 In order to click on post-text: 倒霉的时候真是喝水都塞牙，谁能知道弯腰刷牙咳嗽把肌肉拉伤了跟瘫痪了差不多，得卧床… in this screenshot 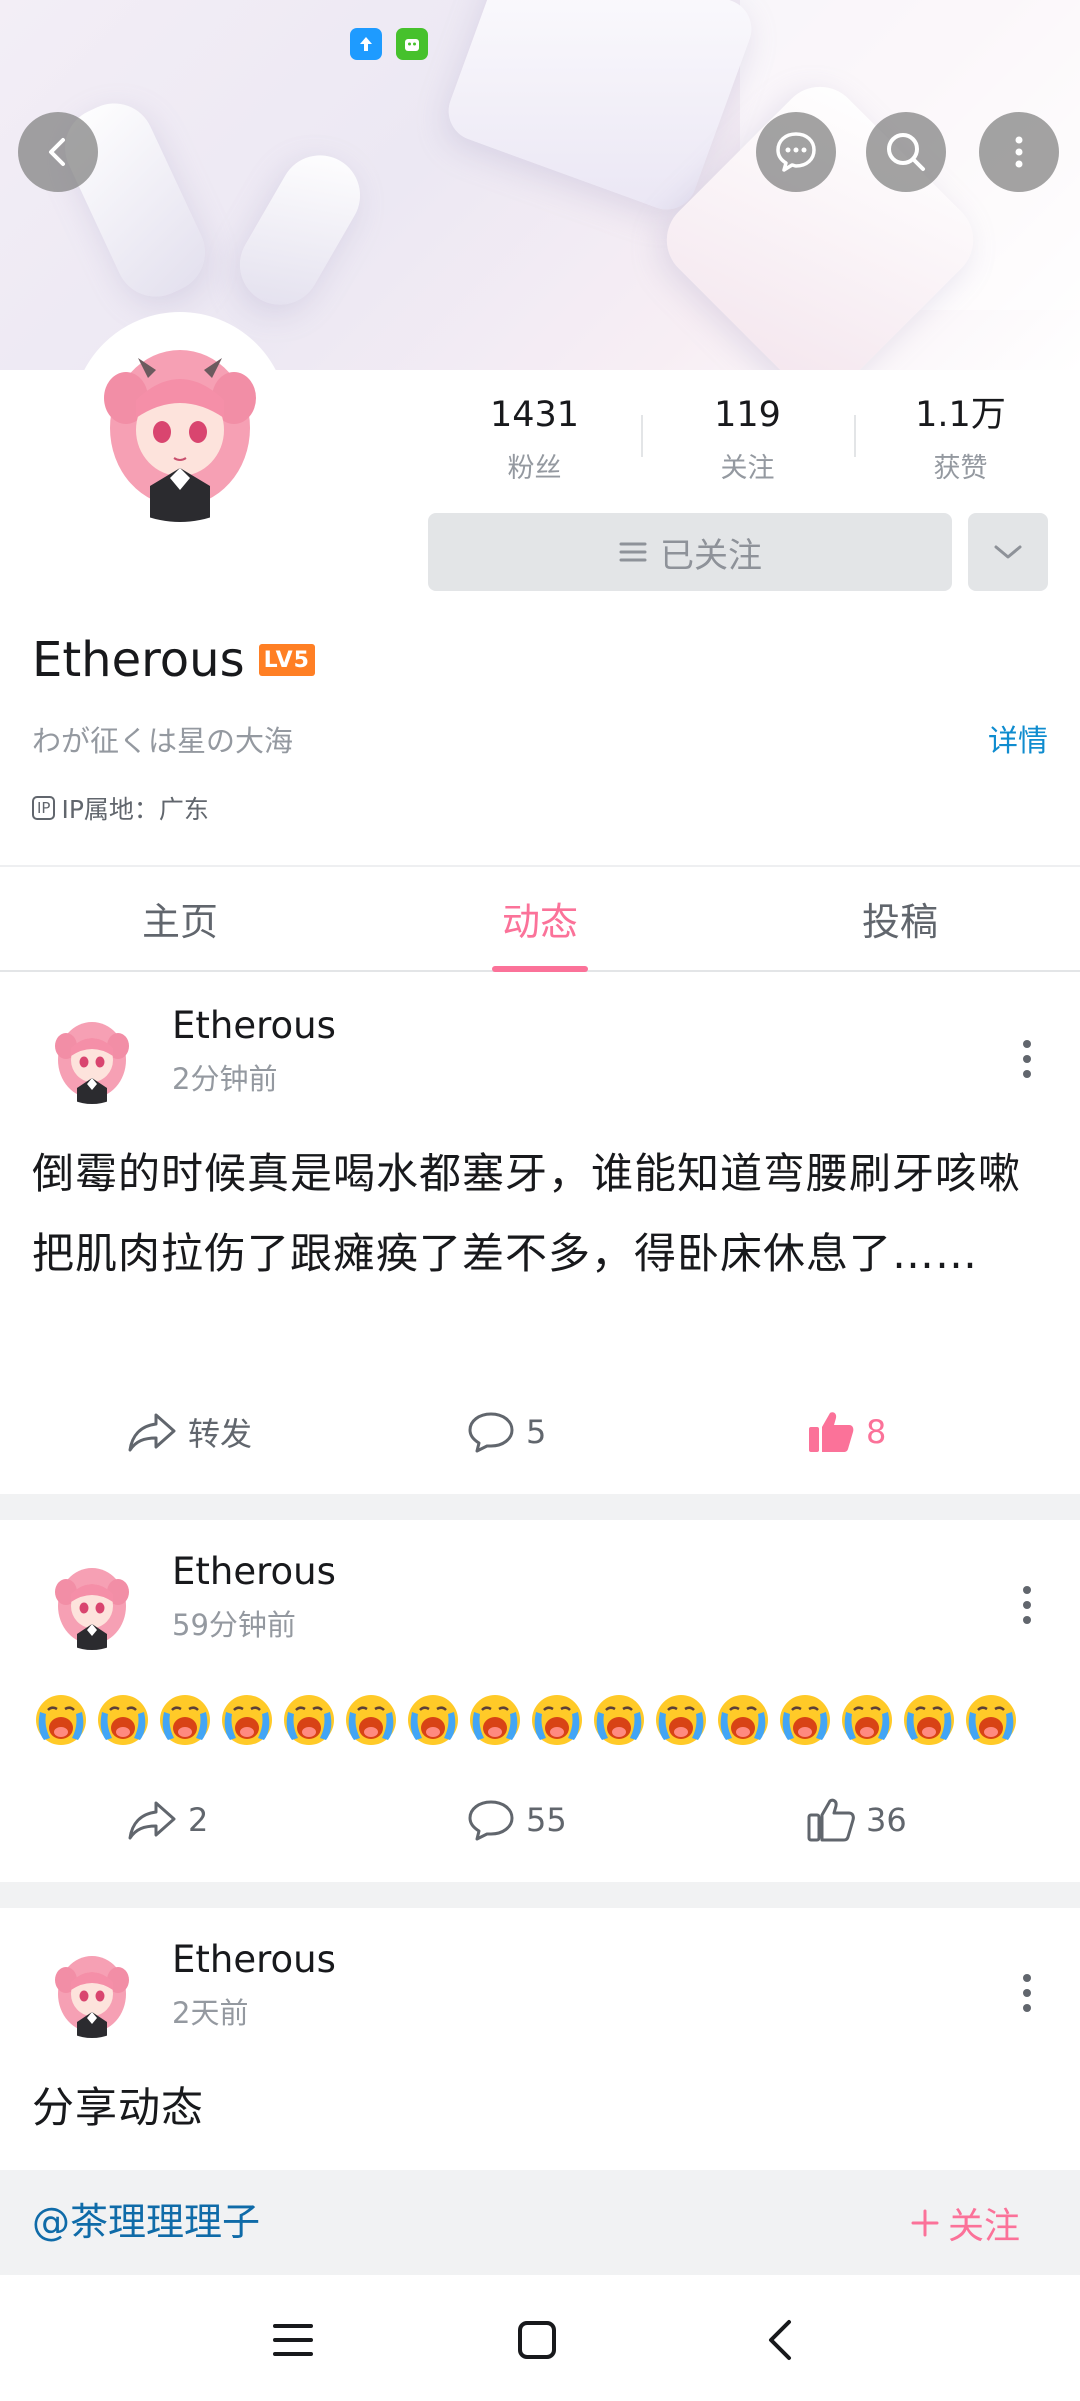, I will do `click(540, 1214)`.